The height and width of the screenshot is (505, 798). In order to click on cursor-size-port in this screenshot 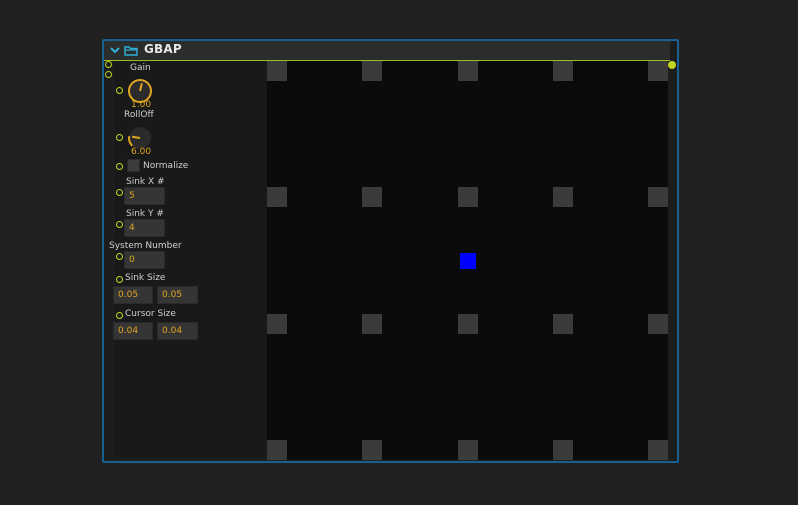, I will do `click(119, 315)`.